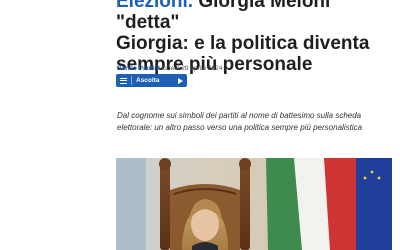  What do you see at coordinates (123, 80) in the screenshot?
I see `menu-icon` at bounding box center [123, 80].